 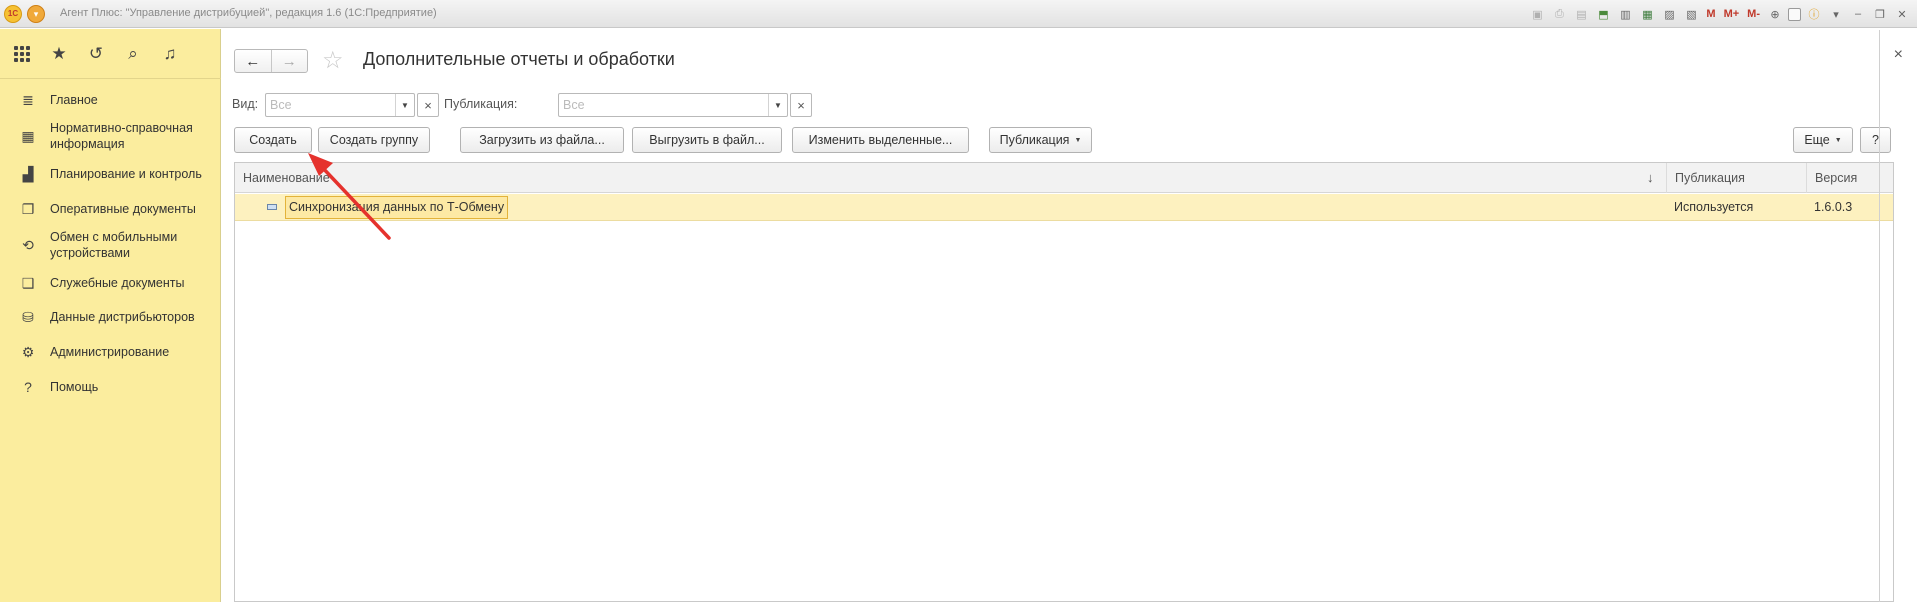 What do you see at coordinates (1710, 14) in the screenshot?
I see `memory-m-button: M` at bounding box center [1710, 14].